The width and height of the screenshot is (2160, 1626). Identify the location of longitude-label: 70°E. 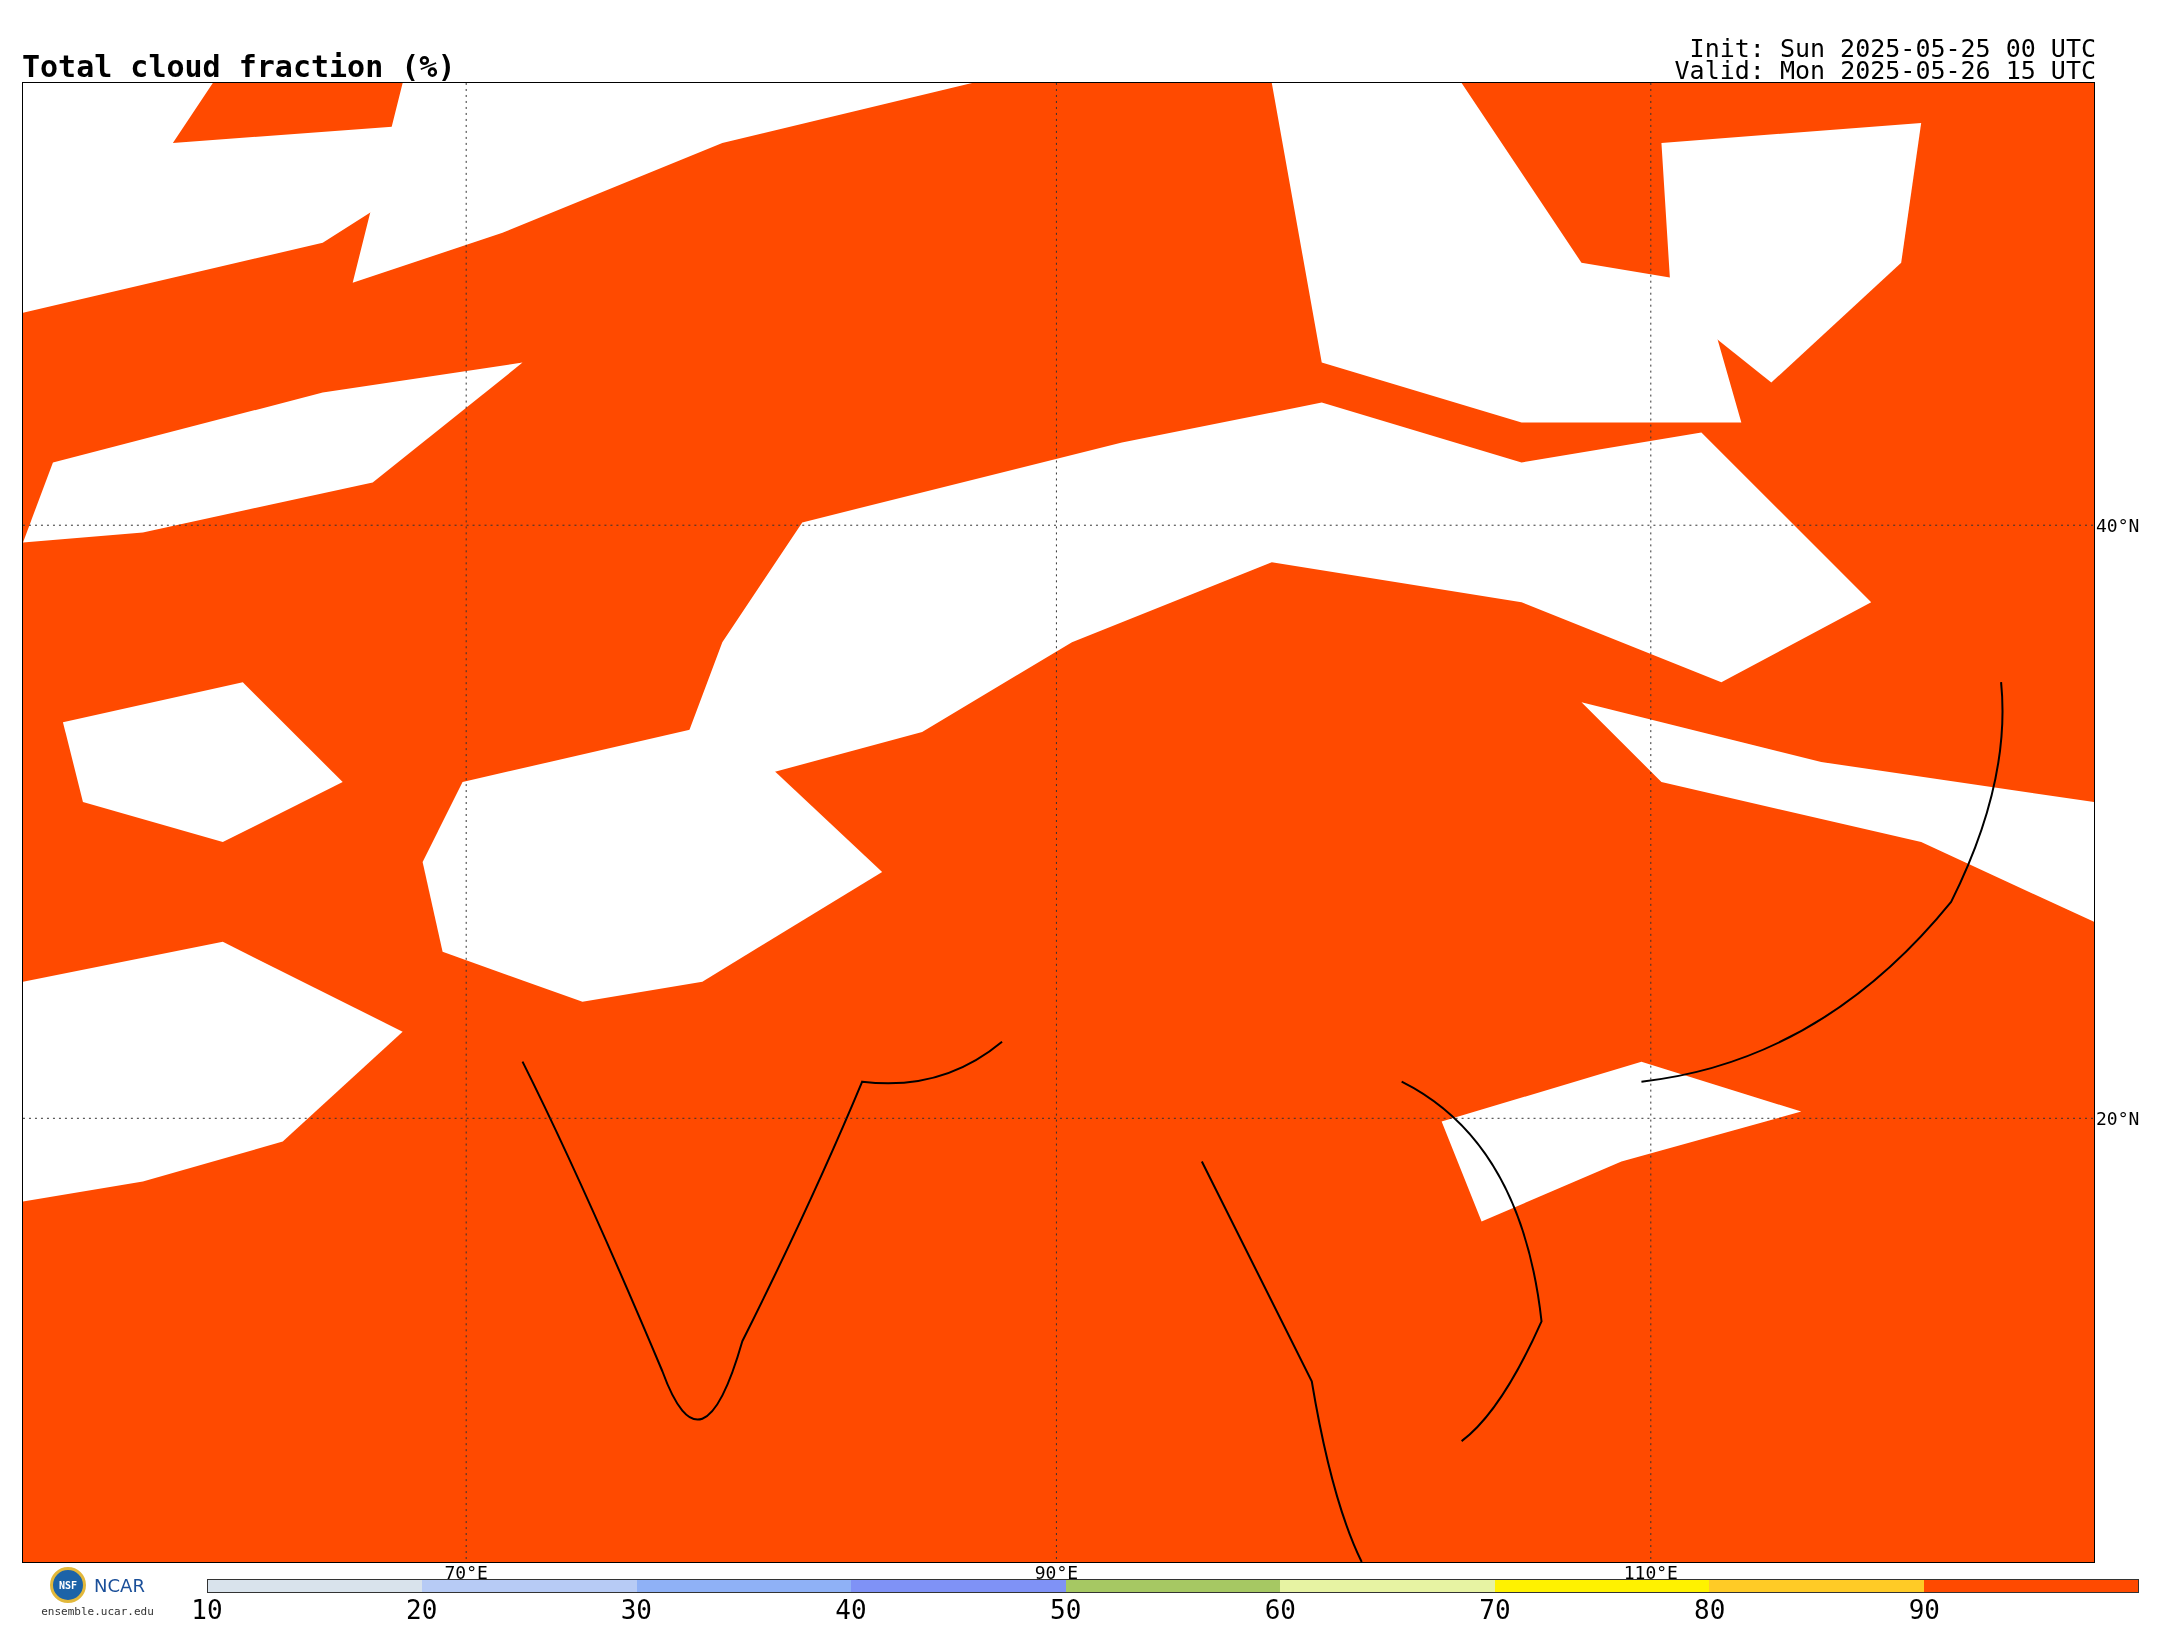
(466, 1572).